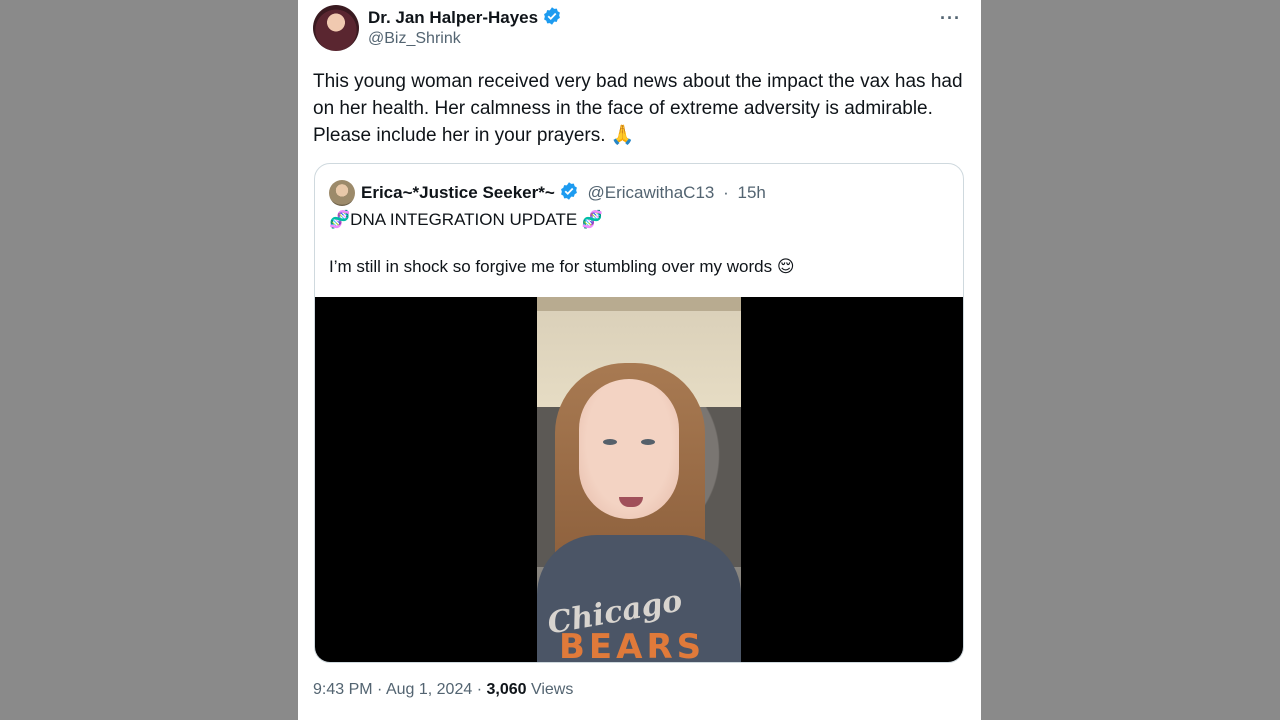 The image size is (1280, 720). What do you see at coordinates (629, 449) in the screenshot?
I see `video-face` at bounding box center [629, 449].